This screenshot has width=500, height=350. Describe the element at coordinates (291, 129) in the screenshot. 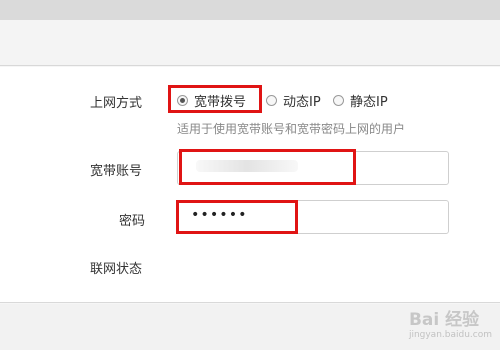

I see `connection-hint: 适用于使用宽带账号和宽带密码上网的用户` at that location.